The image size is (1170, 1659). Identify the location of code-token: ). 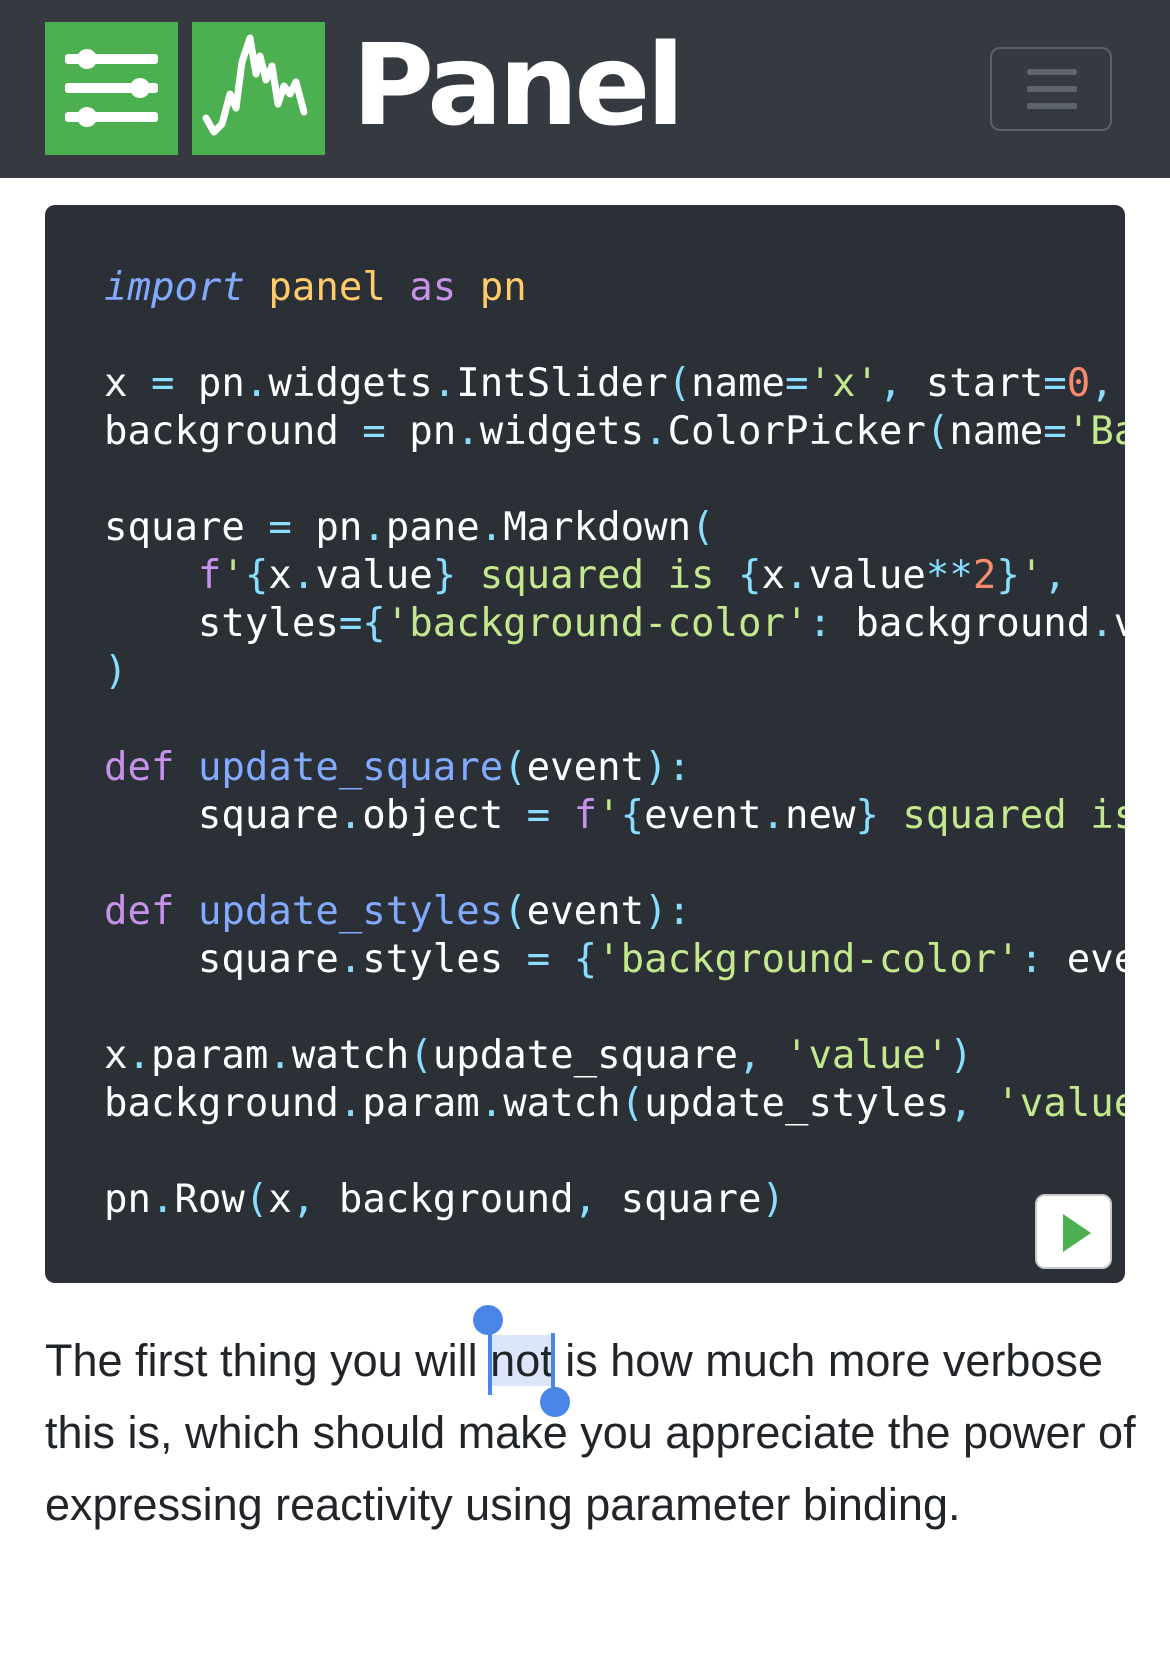
(116, 671).